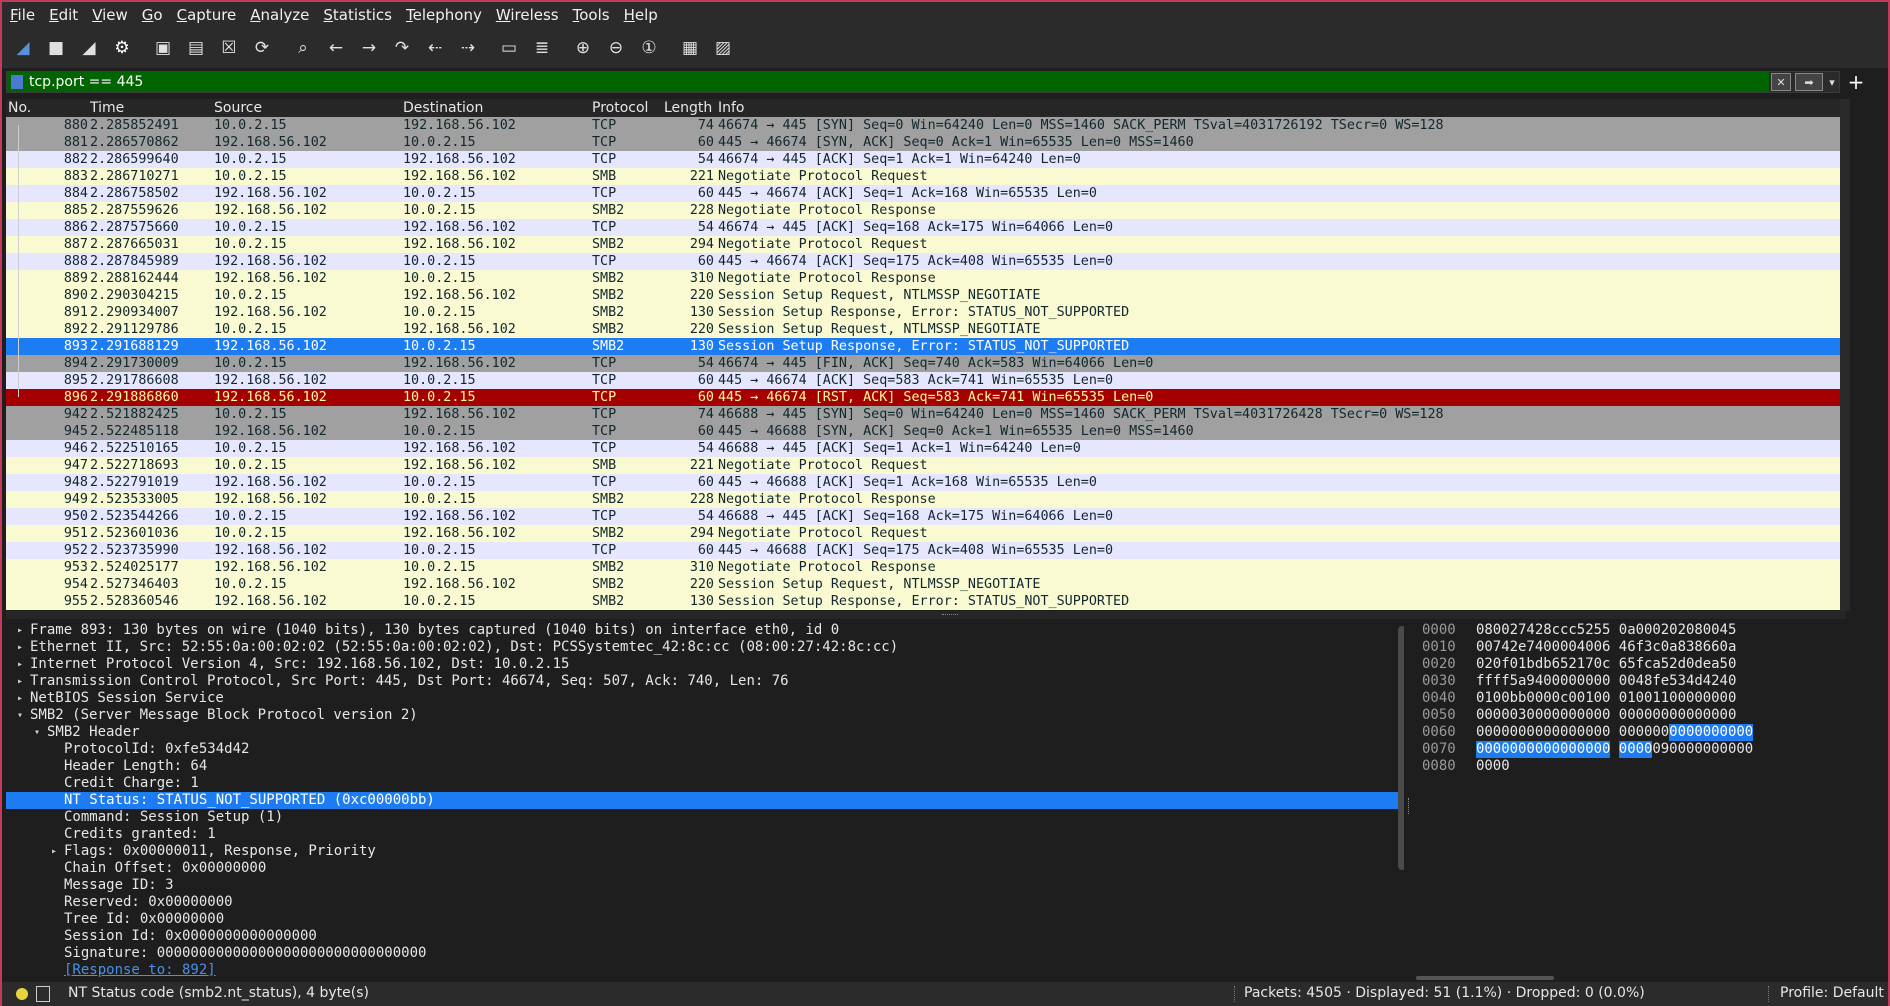 Image resolution: width=1890 pixels, height=1006 pixels. What do you see at coordinates (107, 108) in the screenshot?
I see `col-time: Time` at bounding box center [107, 108].